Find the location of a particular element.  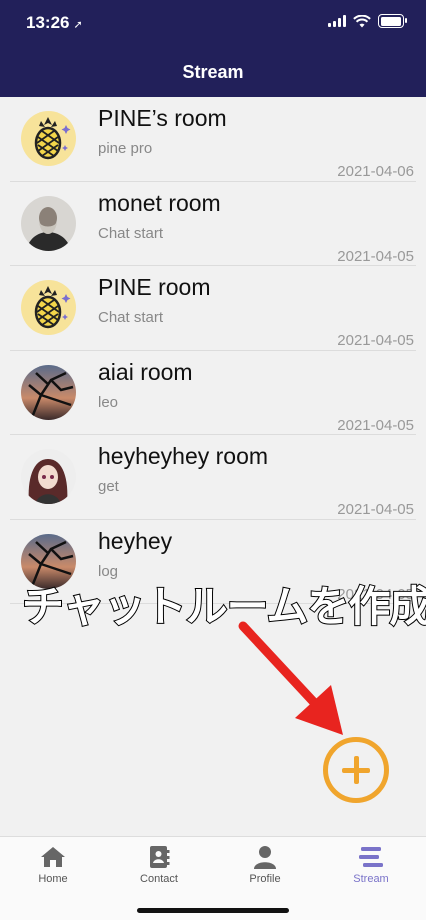

tab-profile: Profile is located at coordinates (265, 865).